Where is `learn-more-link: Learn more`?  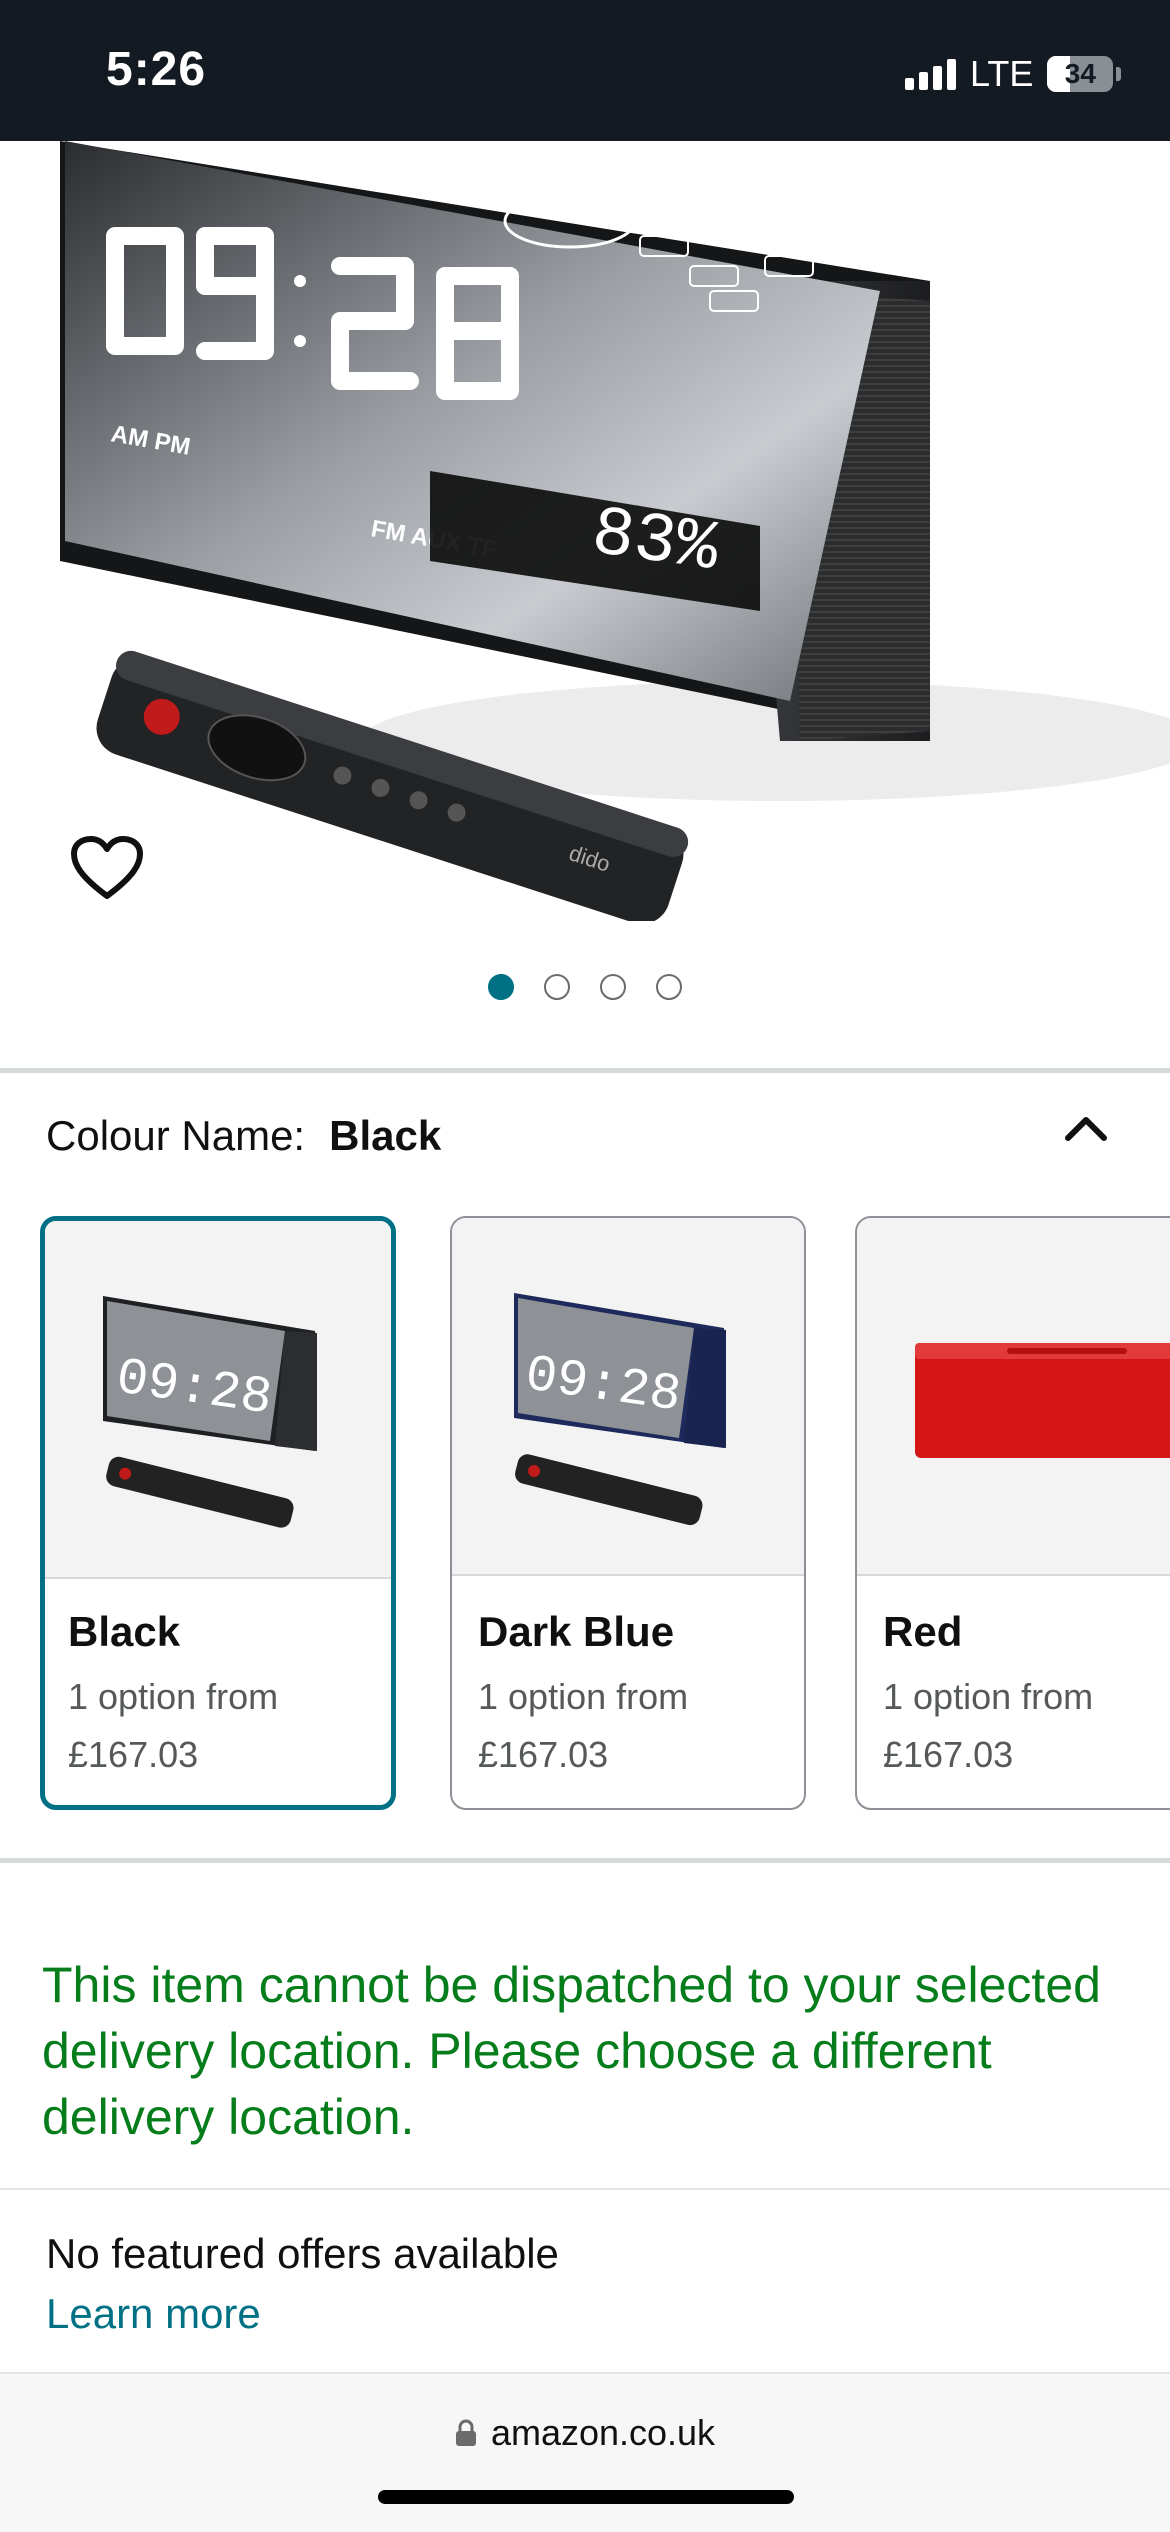
learn-more-link: Learn more is located at coordinates (153, 2314).